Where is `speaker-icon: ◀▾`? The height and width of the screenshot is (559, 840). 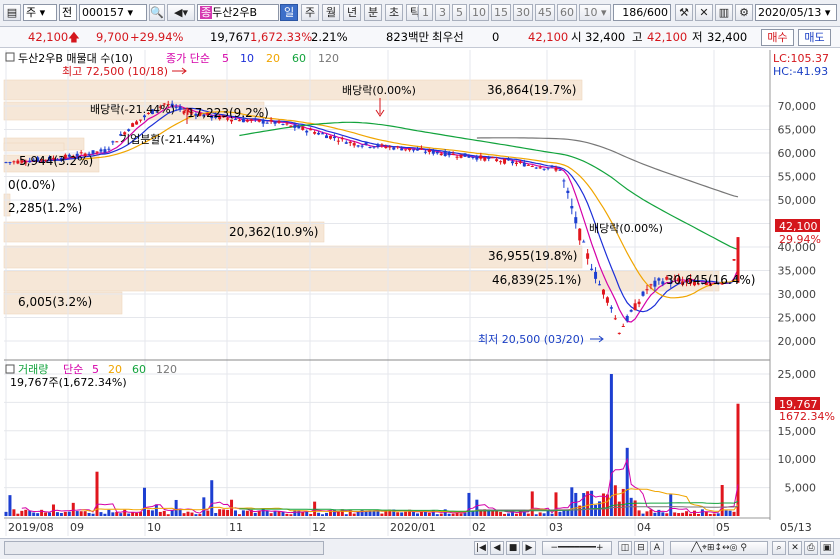
speaker-icon: ◀▾ is located at coordinates (181, 12).